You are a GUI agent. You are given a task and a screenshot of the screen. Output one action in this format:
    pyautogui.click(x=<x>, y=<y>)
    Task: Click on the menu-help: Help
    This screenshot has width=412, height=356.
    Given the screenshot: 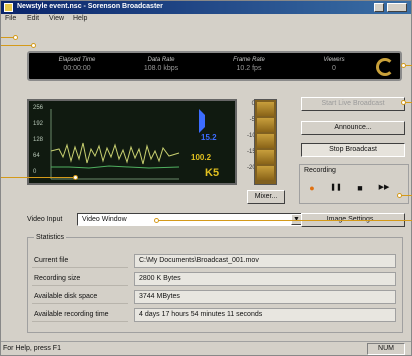 What is the action you would take?
    pyautogui.click(x=80, y=18)
    